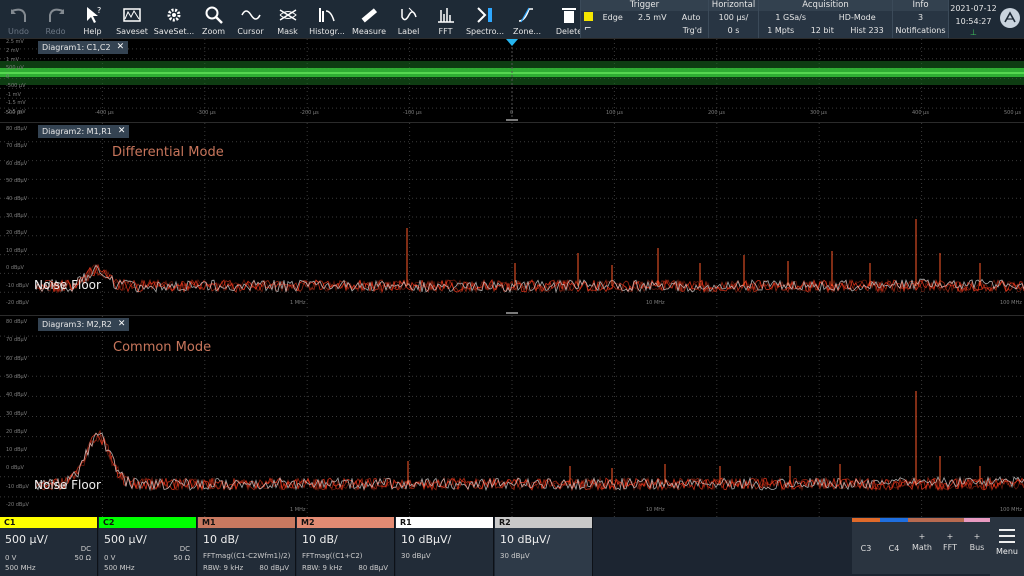 Image resolution: width=1024 pixels, height=576 pixels. Describe the element at coordinates (950, 520) in the screenshot. I see `fft-color-strip` at that location.